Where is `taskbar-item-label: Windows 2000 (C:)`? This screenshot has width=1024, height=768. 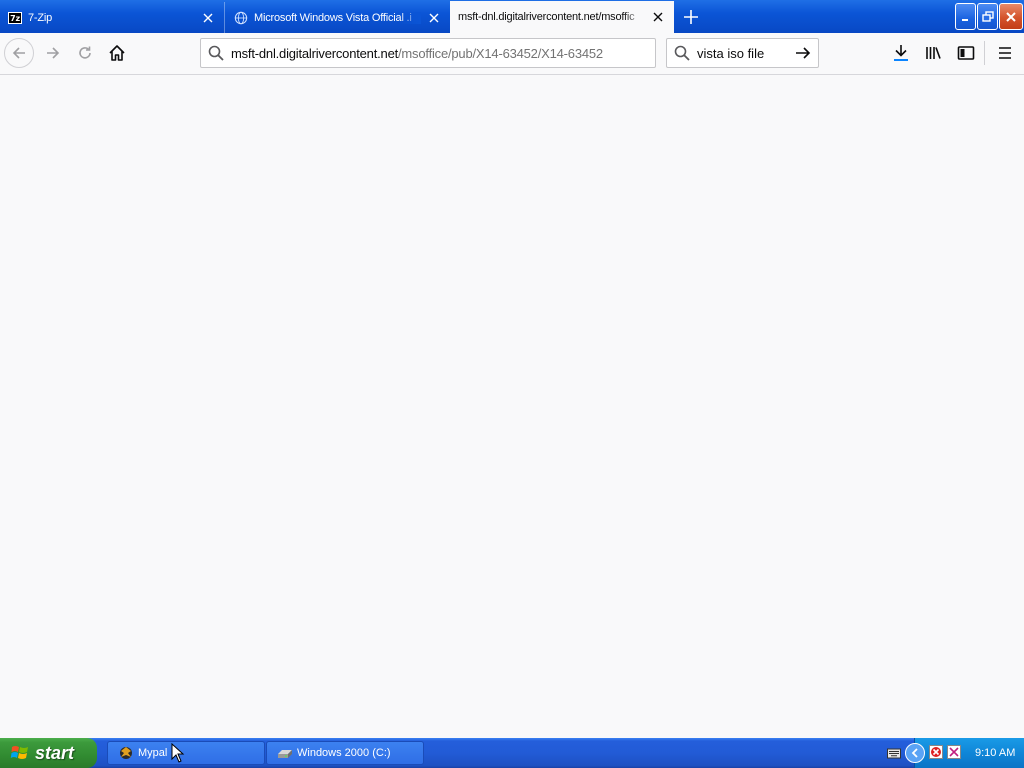
taskbar-item-label: Windows 2000 (C:) is located at coordinates (344, 753).